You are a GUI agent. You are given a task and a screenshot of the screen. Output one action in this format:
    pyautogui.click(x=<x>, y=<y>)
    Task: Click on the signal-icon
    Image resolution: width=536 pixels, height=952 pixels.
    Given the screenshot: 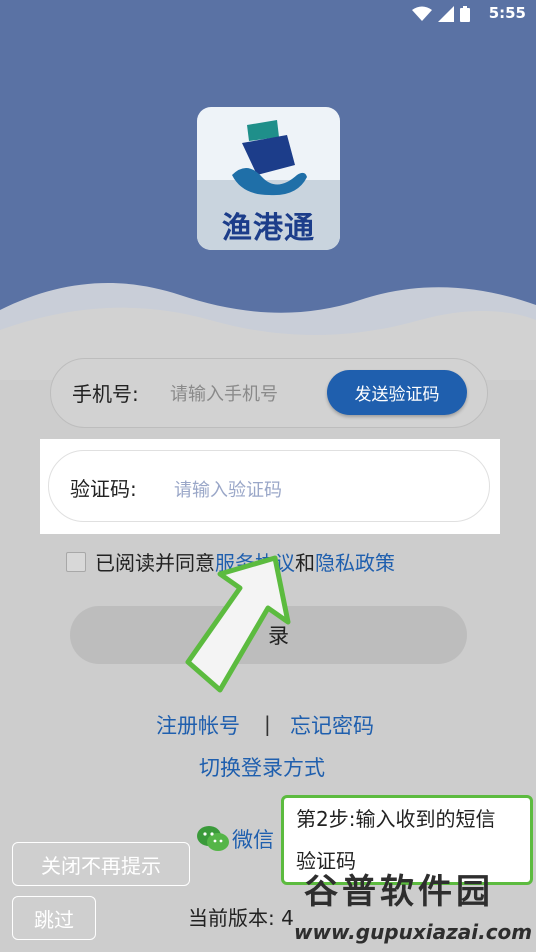 What is the action you would take?
    pyautogui.click(x=446, y=14)
    